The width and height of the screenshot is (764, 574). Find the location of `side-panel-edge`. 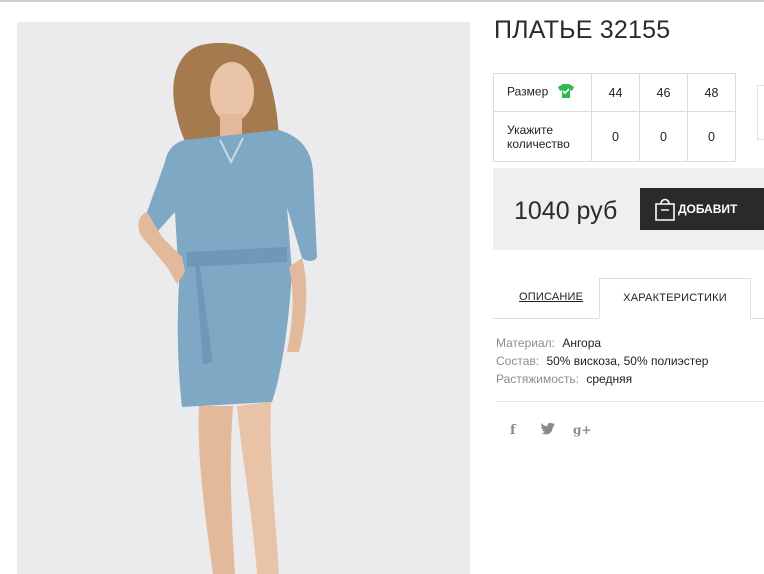

side-panel-edge is located at coordinates (760, 112).